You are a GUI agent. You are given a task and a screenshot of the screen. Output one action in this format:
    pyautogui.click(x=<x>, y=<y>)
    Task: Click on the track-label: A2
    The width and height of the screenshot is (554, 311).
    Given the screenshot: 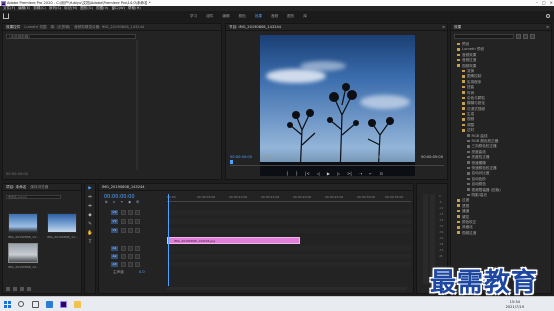 What is the action you would take?
    pyautogui.click(x=114, y=256)
    